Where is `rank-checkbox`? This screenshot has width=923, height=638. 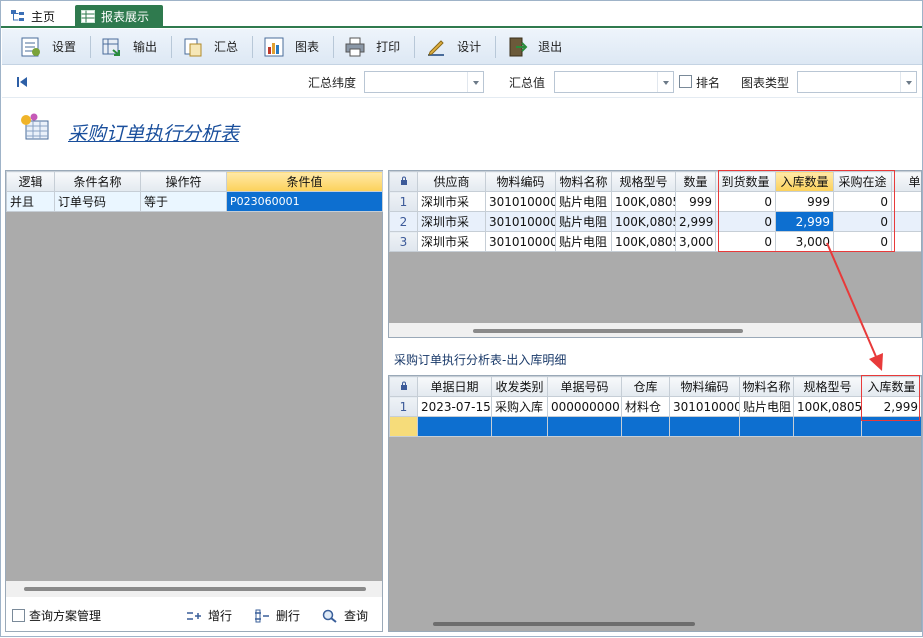 rank-checkbox is located at coordinates (685, 81).